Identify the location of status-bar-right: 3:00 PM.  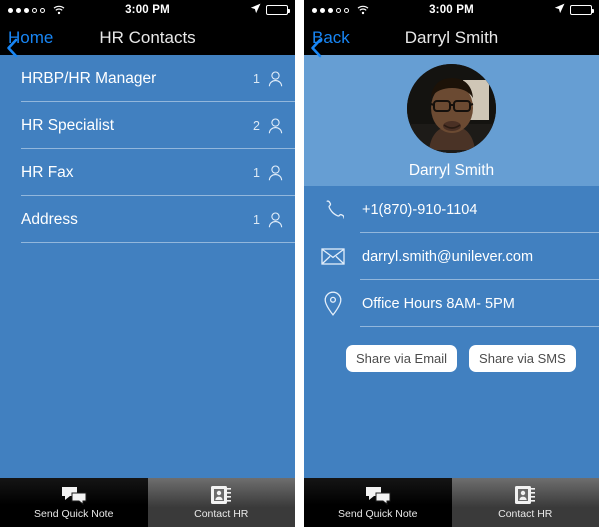
(451, 10).